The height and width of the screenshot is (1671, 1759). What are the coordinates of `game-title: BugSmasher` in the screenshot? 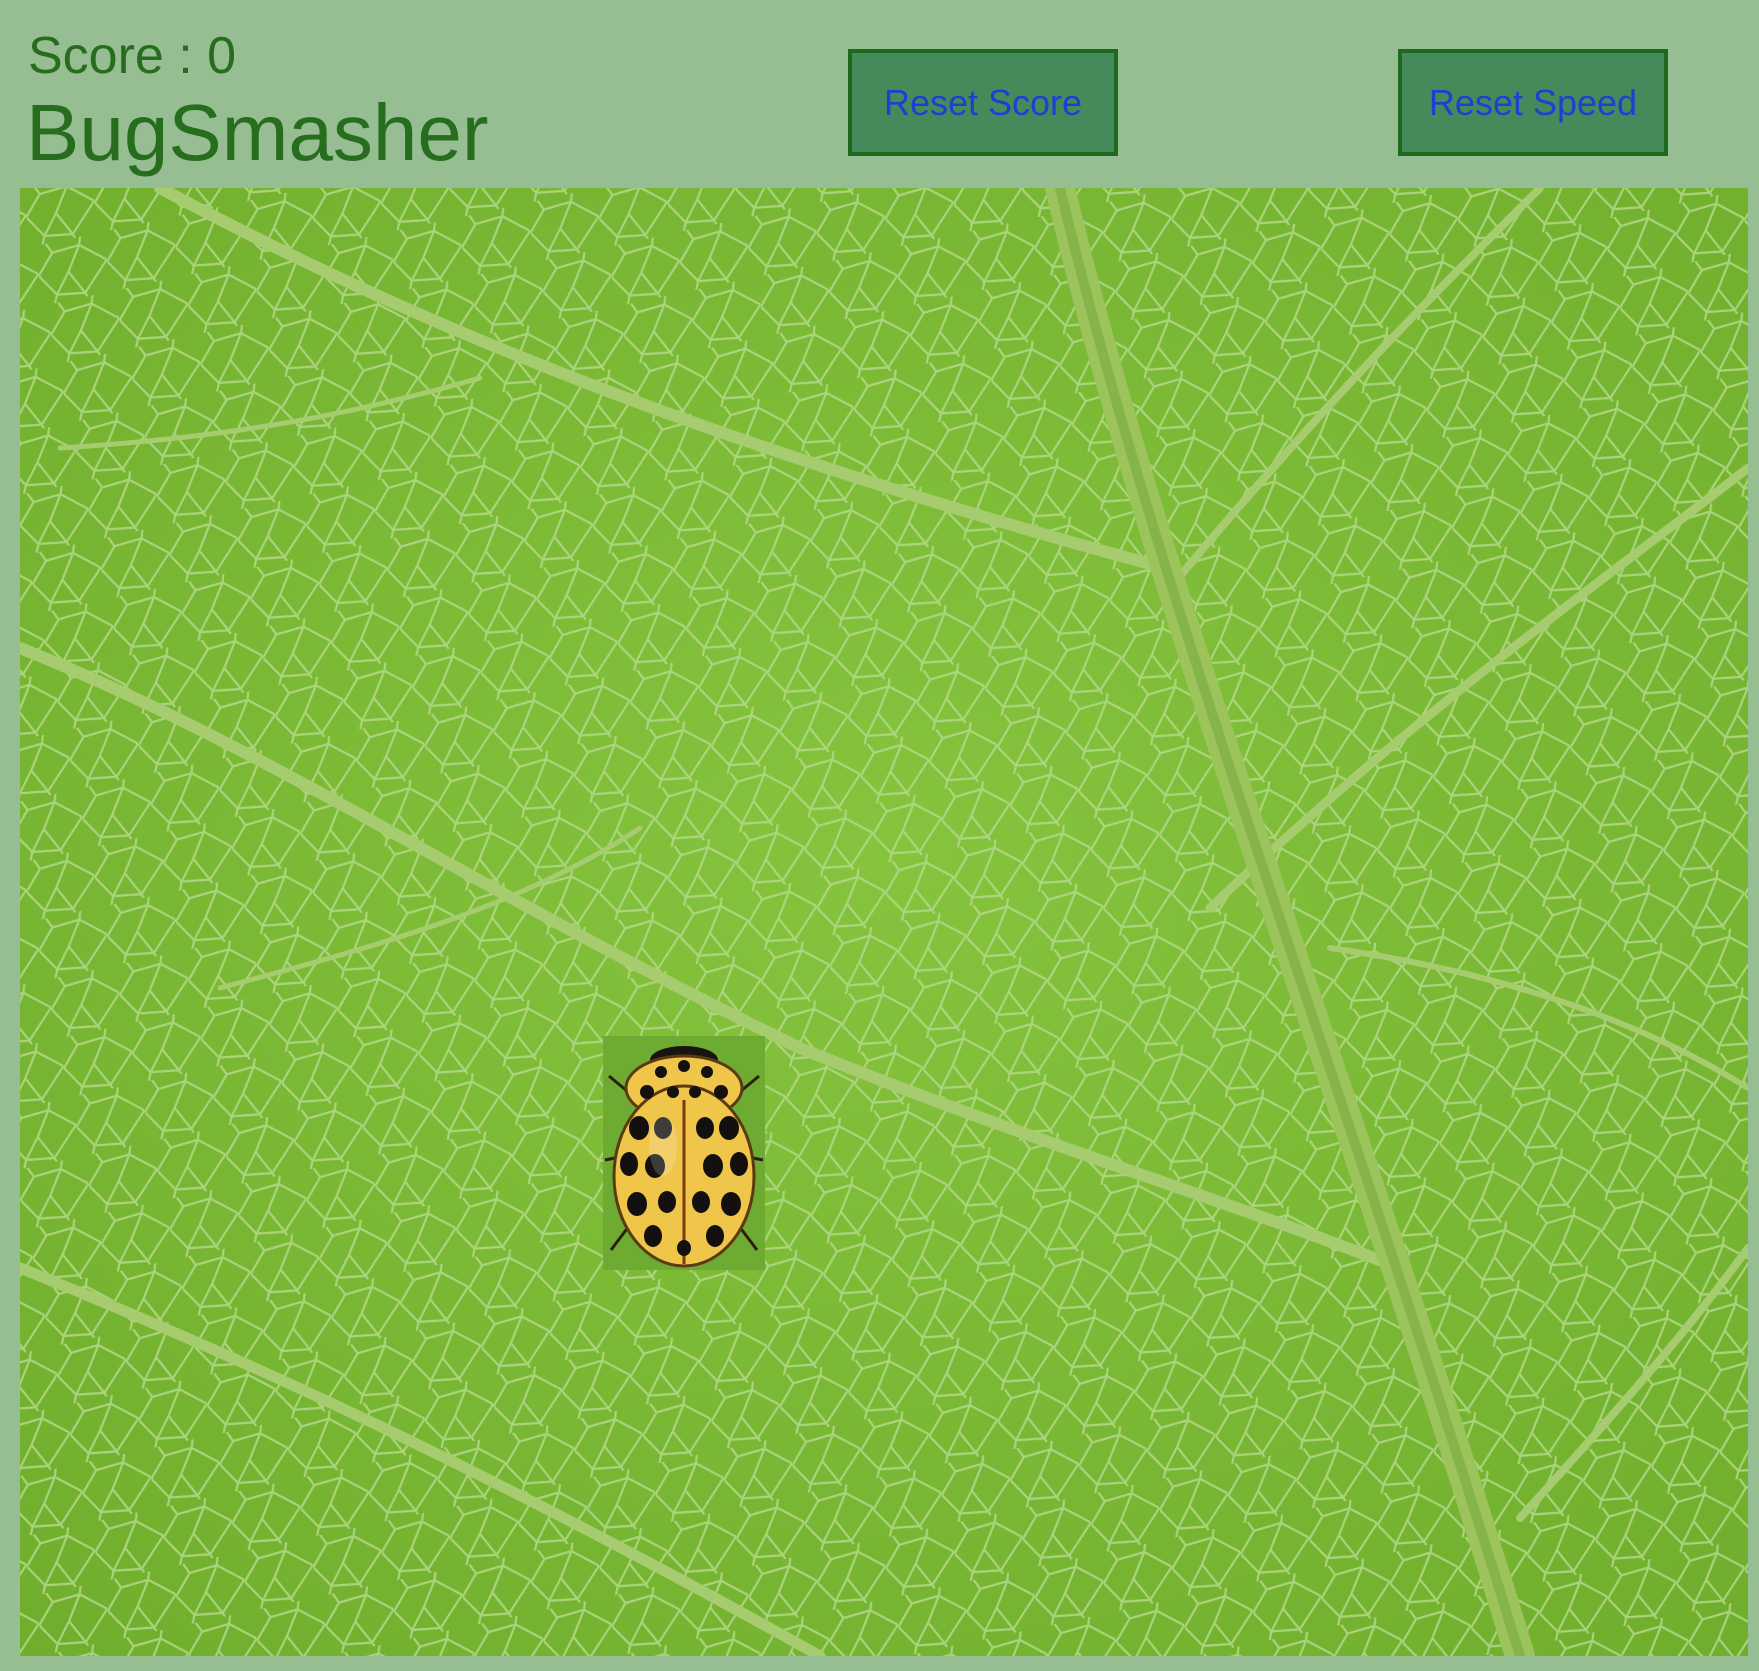 It's located at (257, 132).